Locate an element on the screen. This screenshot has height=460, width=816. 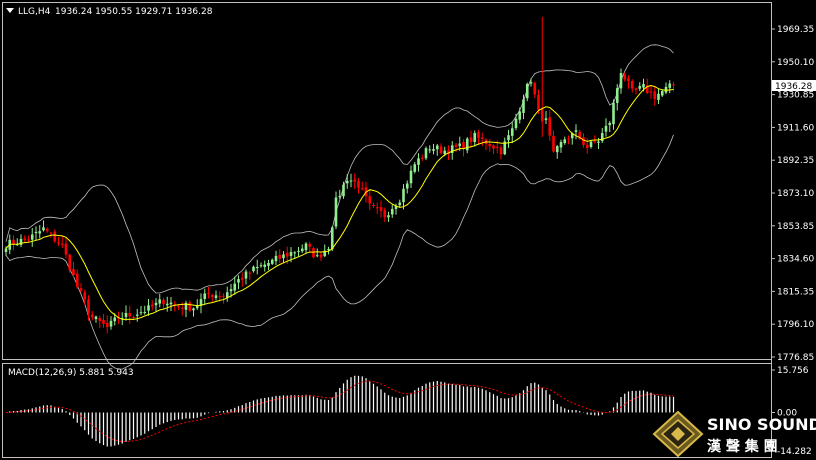
price-tick-label: 1969.35 is located at coordinates (795, 30).